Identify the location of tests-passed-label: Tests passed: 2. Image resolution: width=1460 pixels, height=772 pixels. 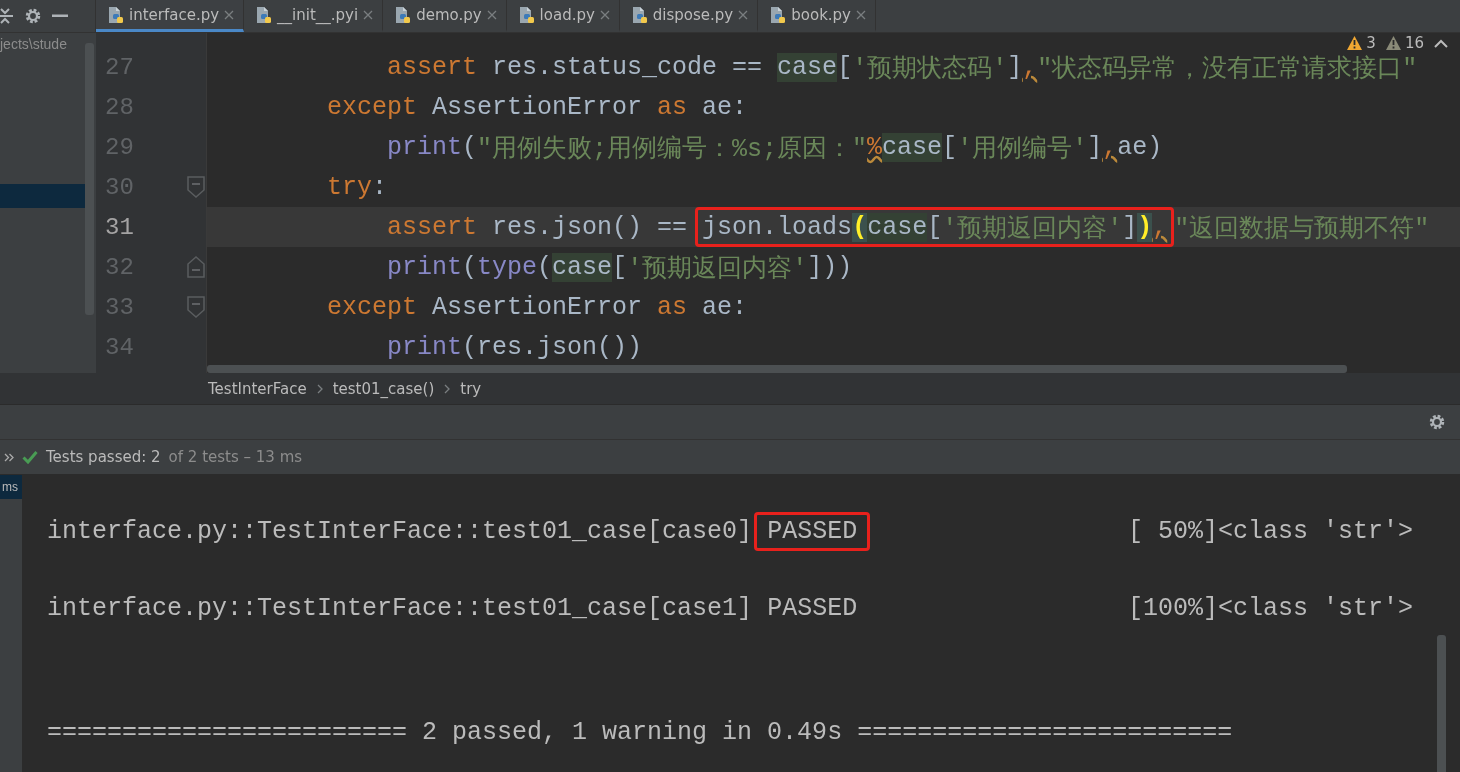
(103, 457).